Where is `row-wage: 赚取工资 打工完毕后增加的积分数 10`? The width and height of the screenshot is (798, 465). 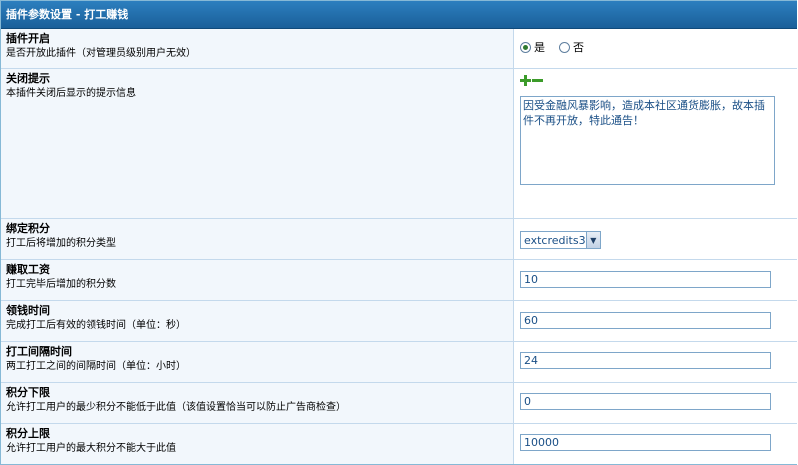 row-wage: 赚取工资 打工完毕后增加的积分数 10 is located at coordinates (399, 280).